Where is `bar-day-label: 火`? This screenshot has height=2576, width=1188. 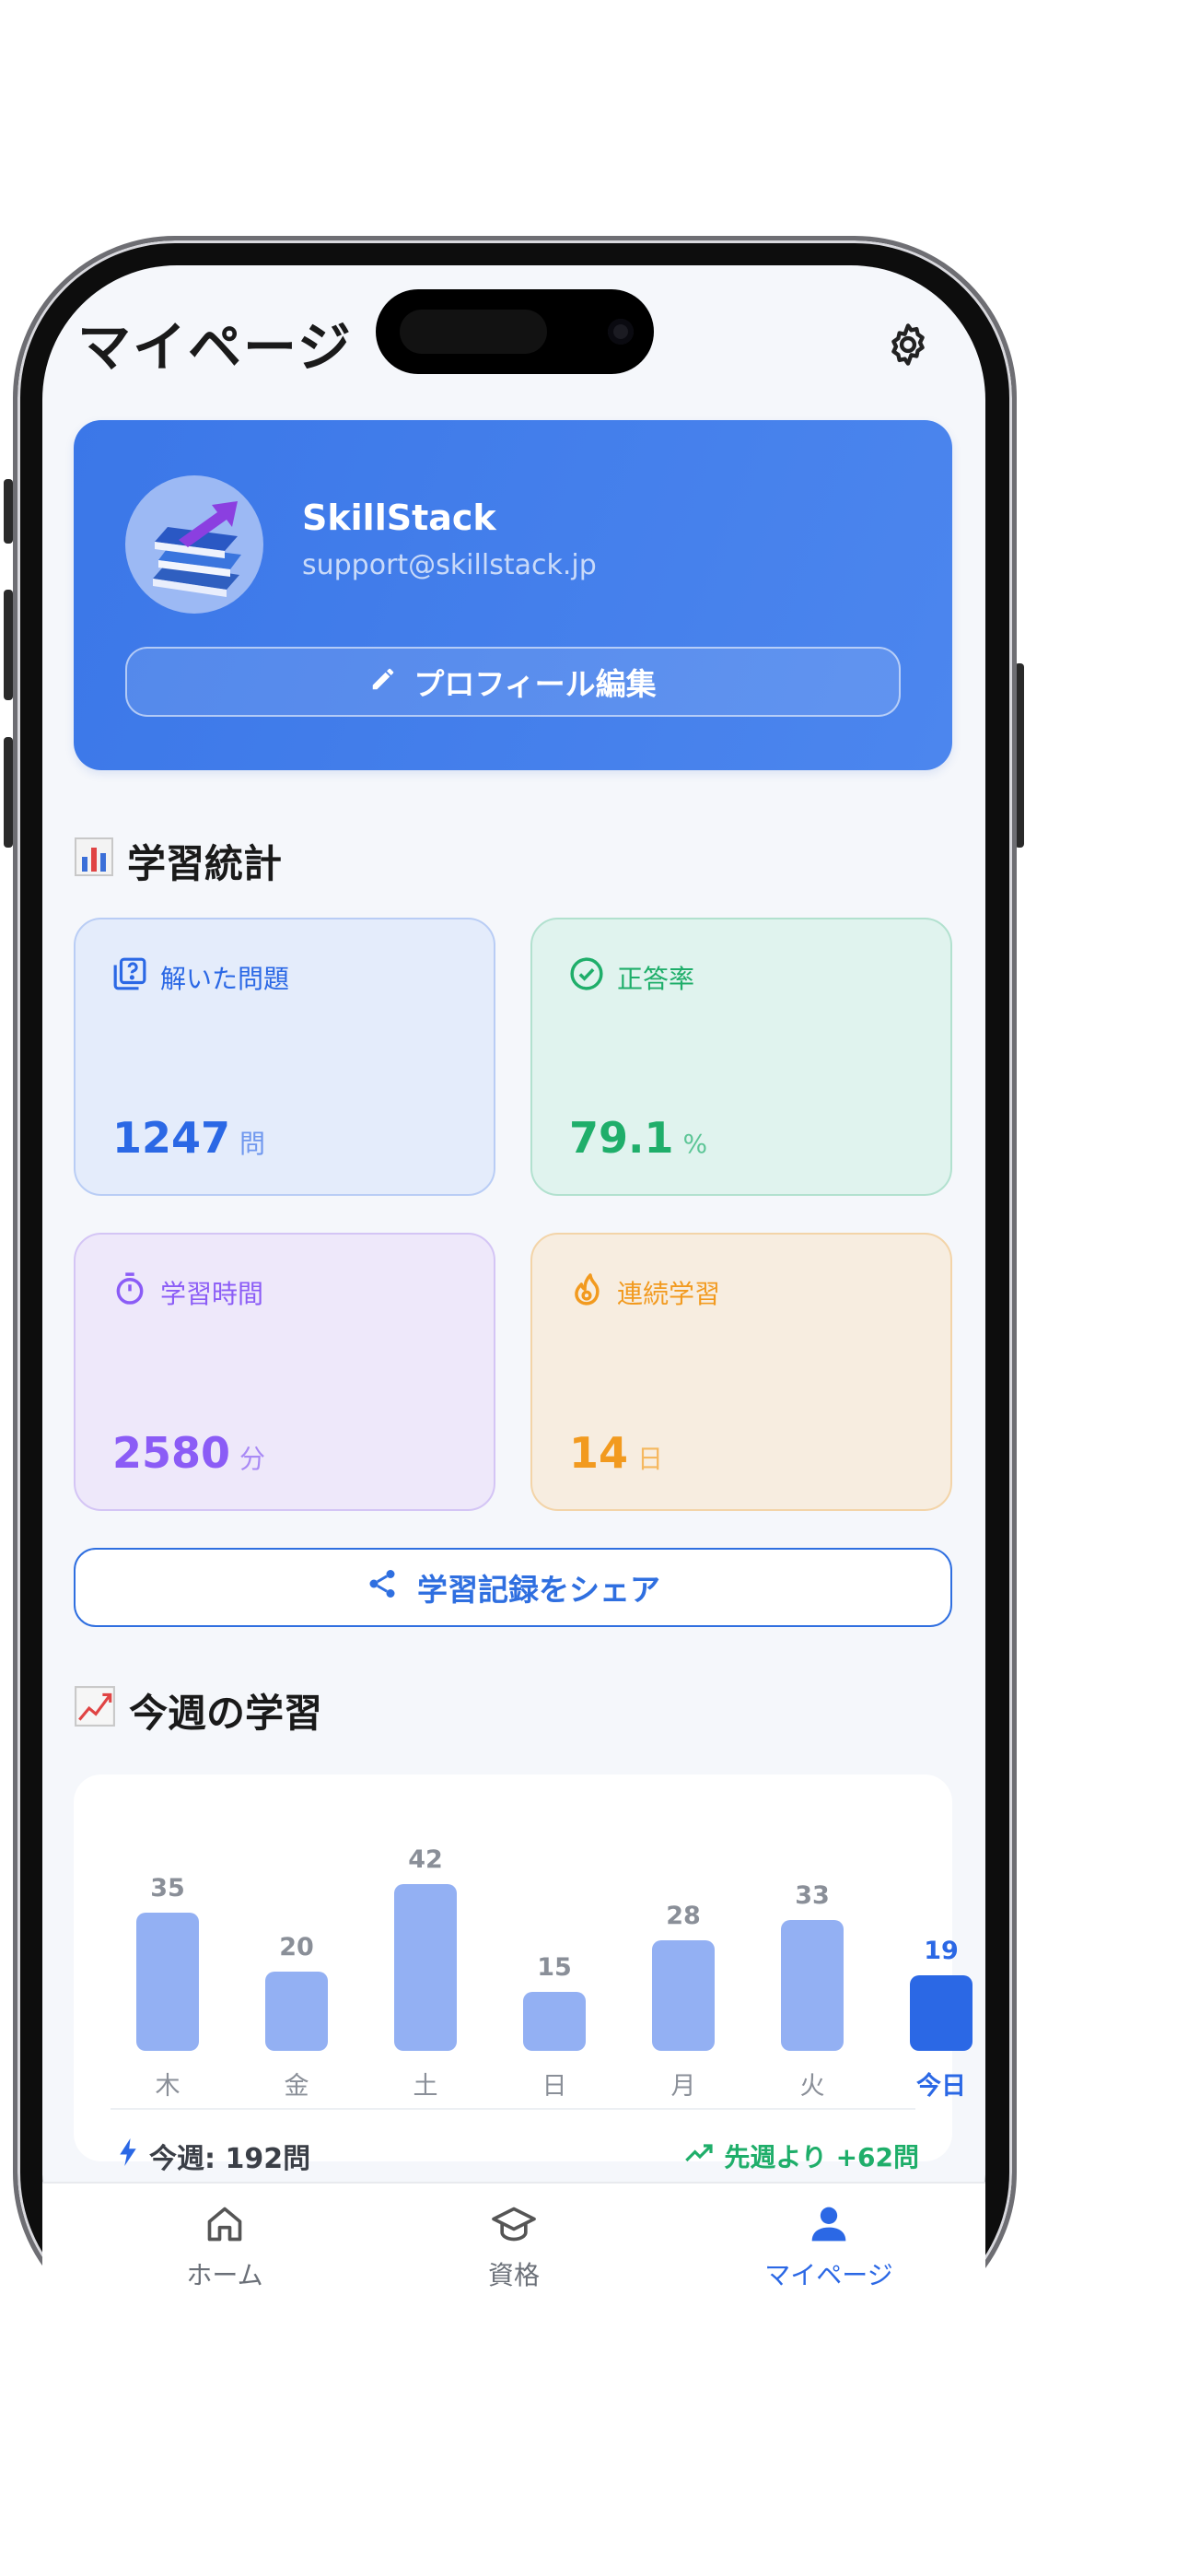
bar-day-label: 火 is located at coordinates (812, 2086).